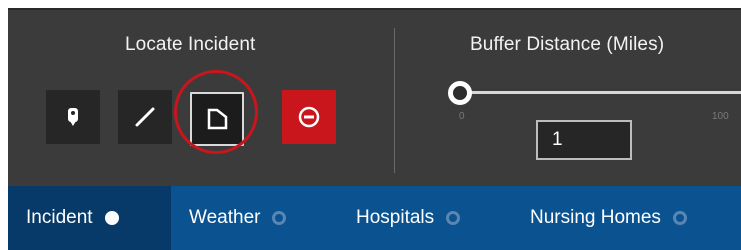  I want to click on tab-hospitals: Hospitals, so click(408, 218).